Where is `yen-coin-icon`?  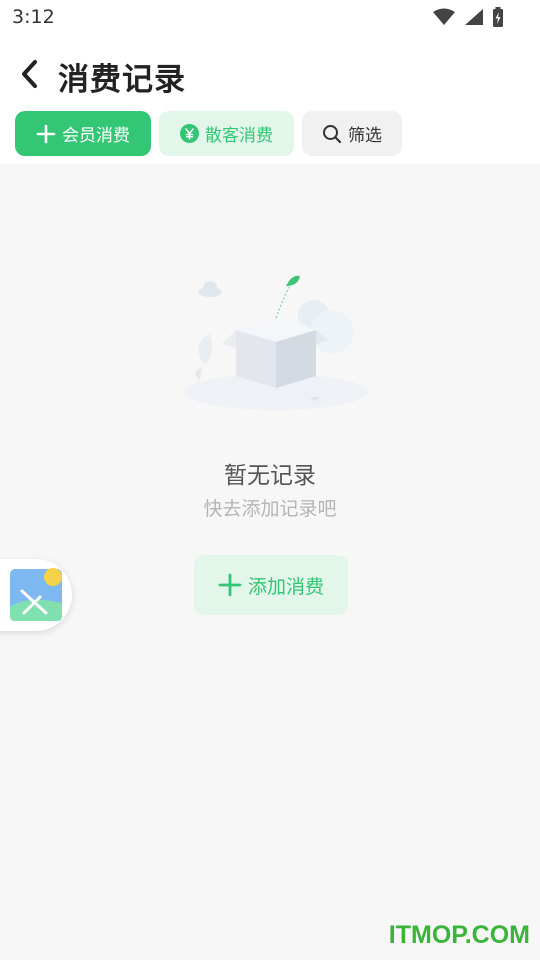 yen-coin-icon is located at coordinates (189, 133).